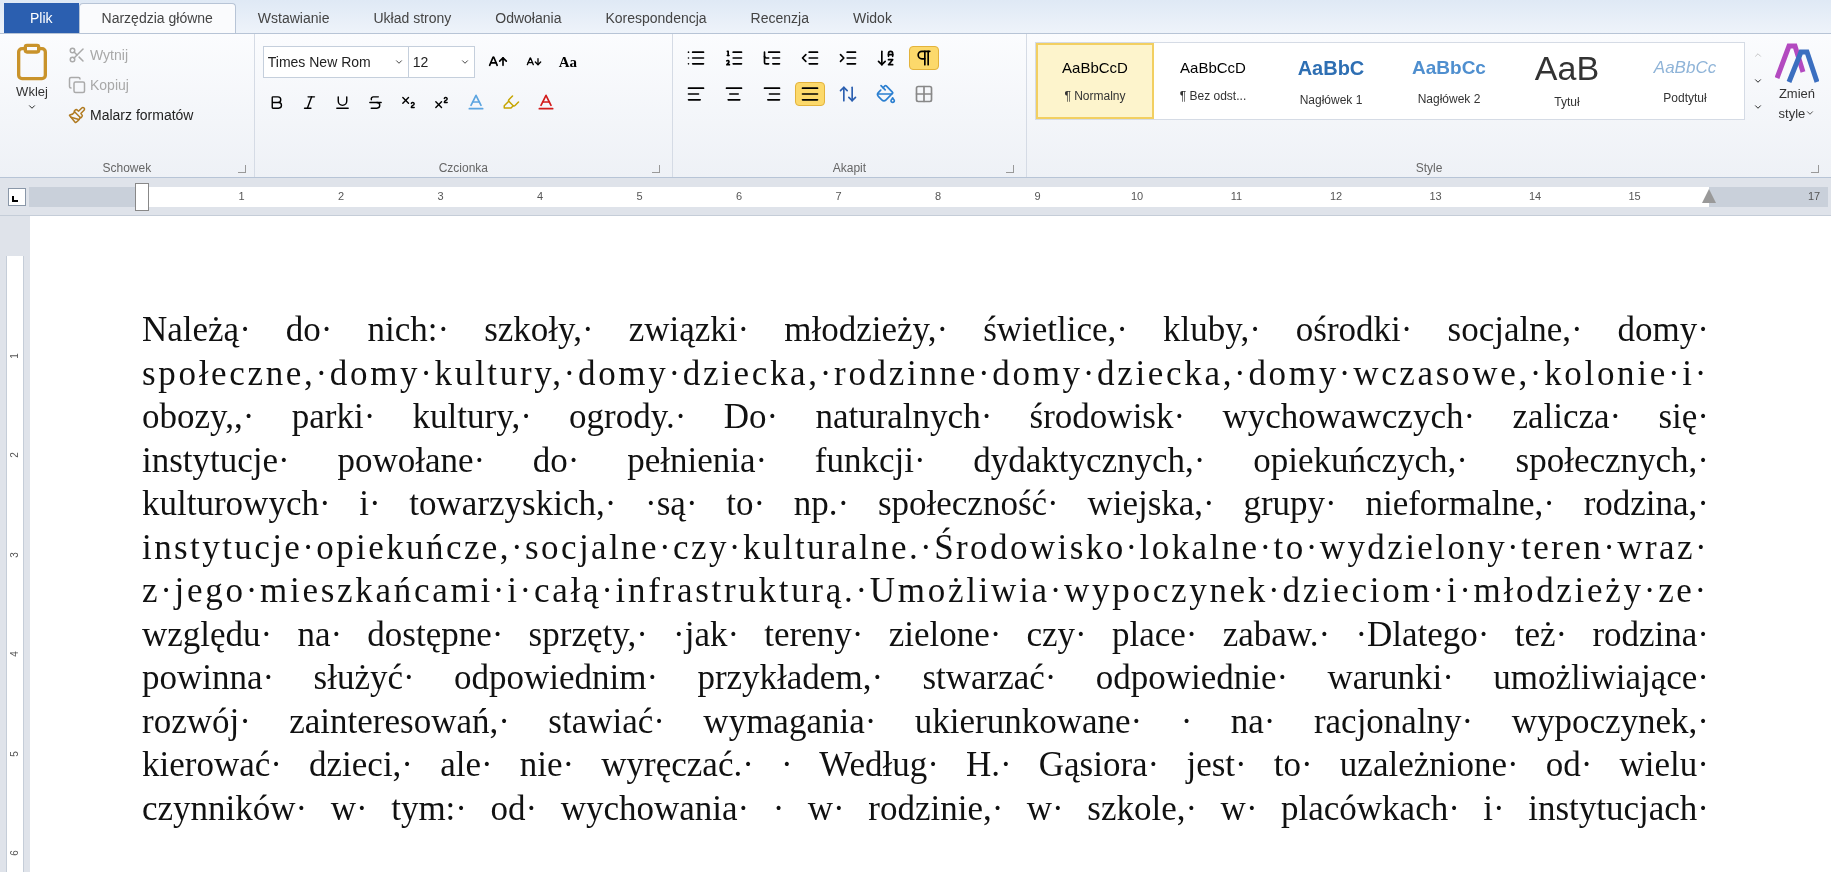 The width and height of the screenshot is (1831, 872). Describe the element at coordinates (925, 417) in the screenshot. I see `document-line: obozy,,· parki· kultury,· ogrody.· Do· naturalnych· środowisk· wychowawczych· zalicza· się·` at that location.